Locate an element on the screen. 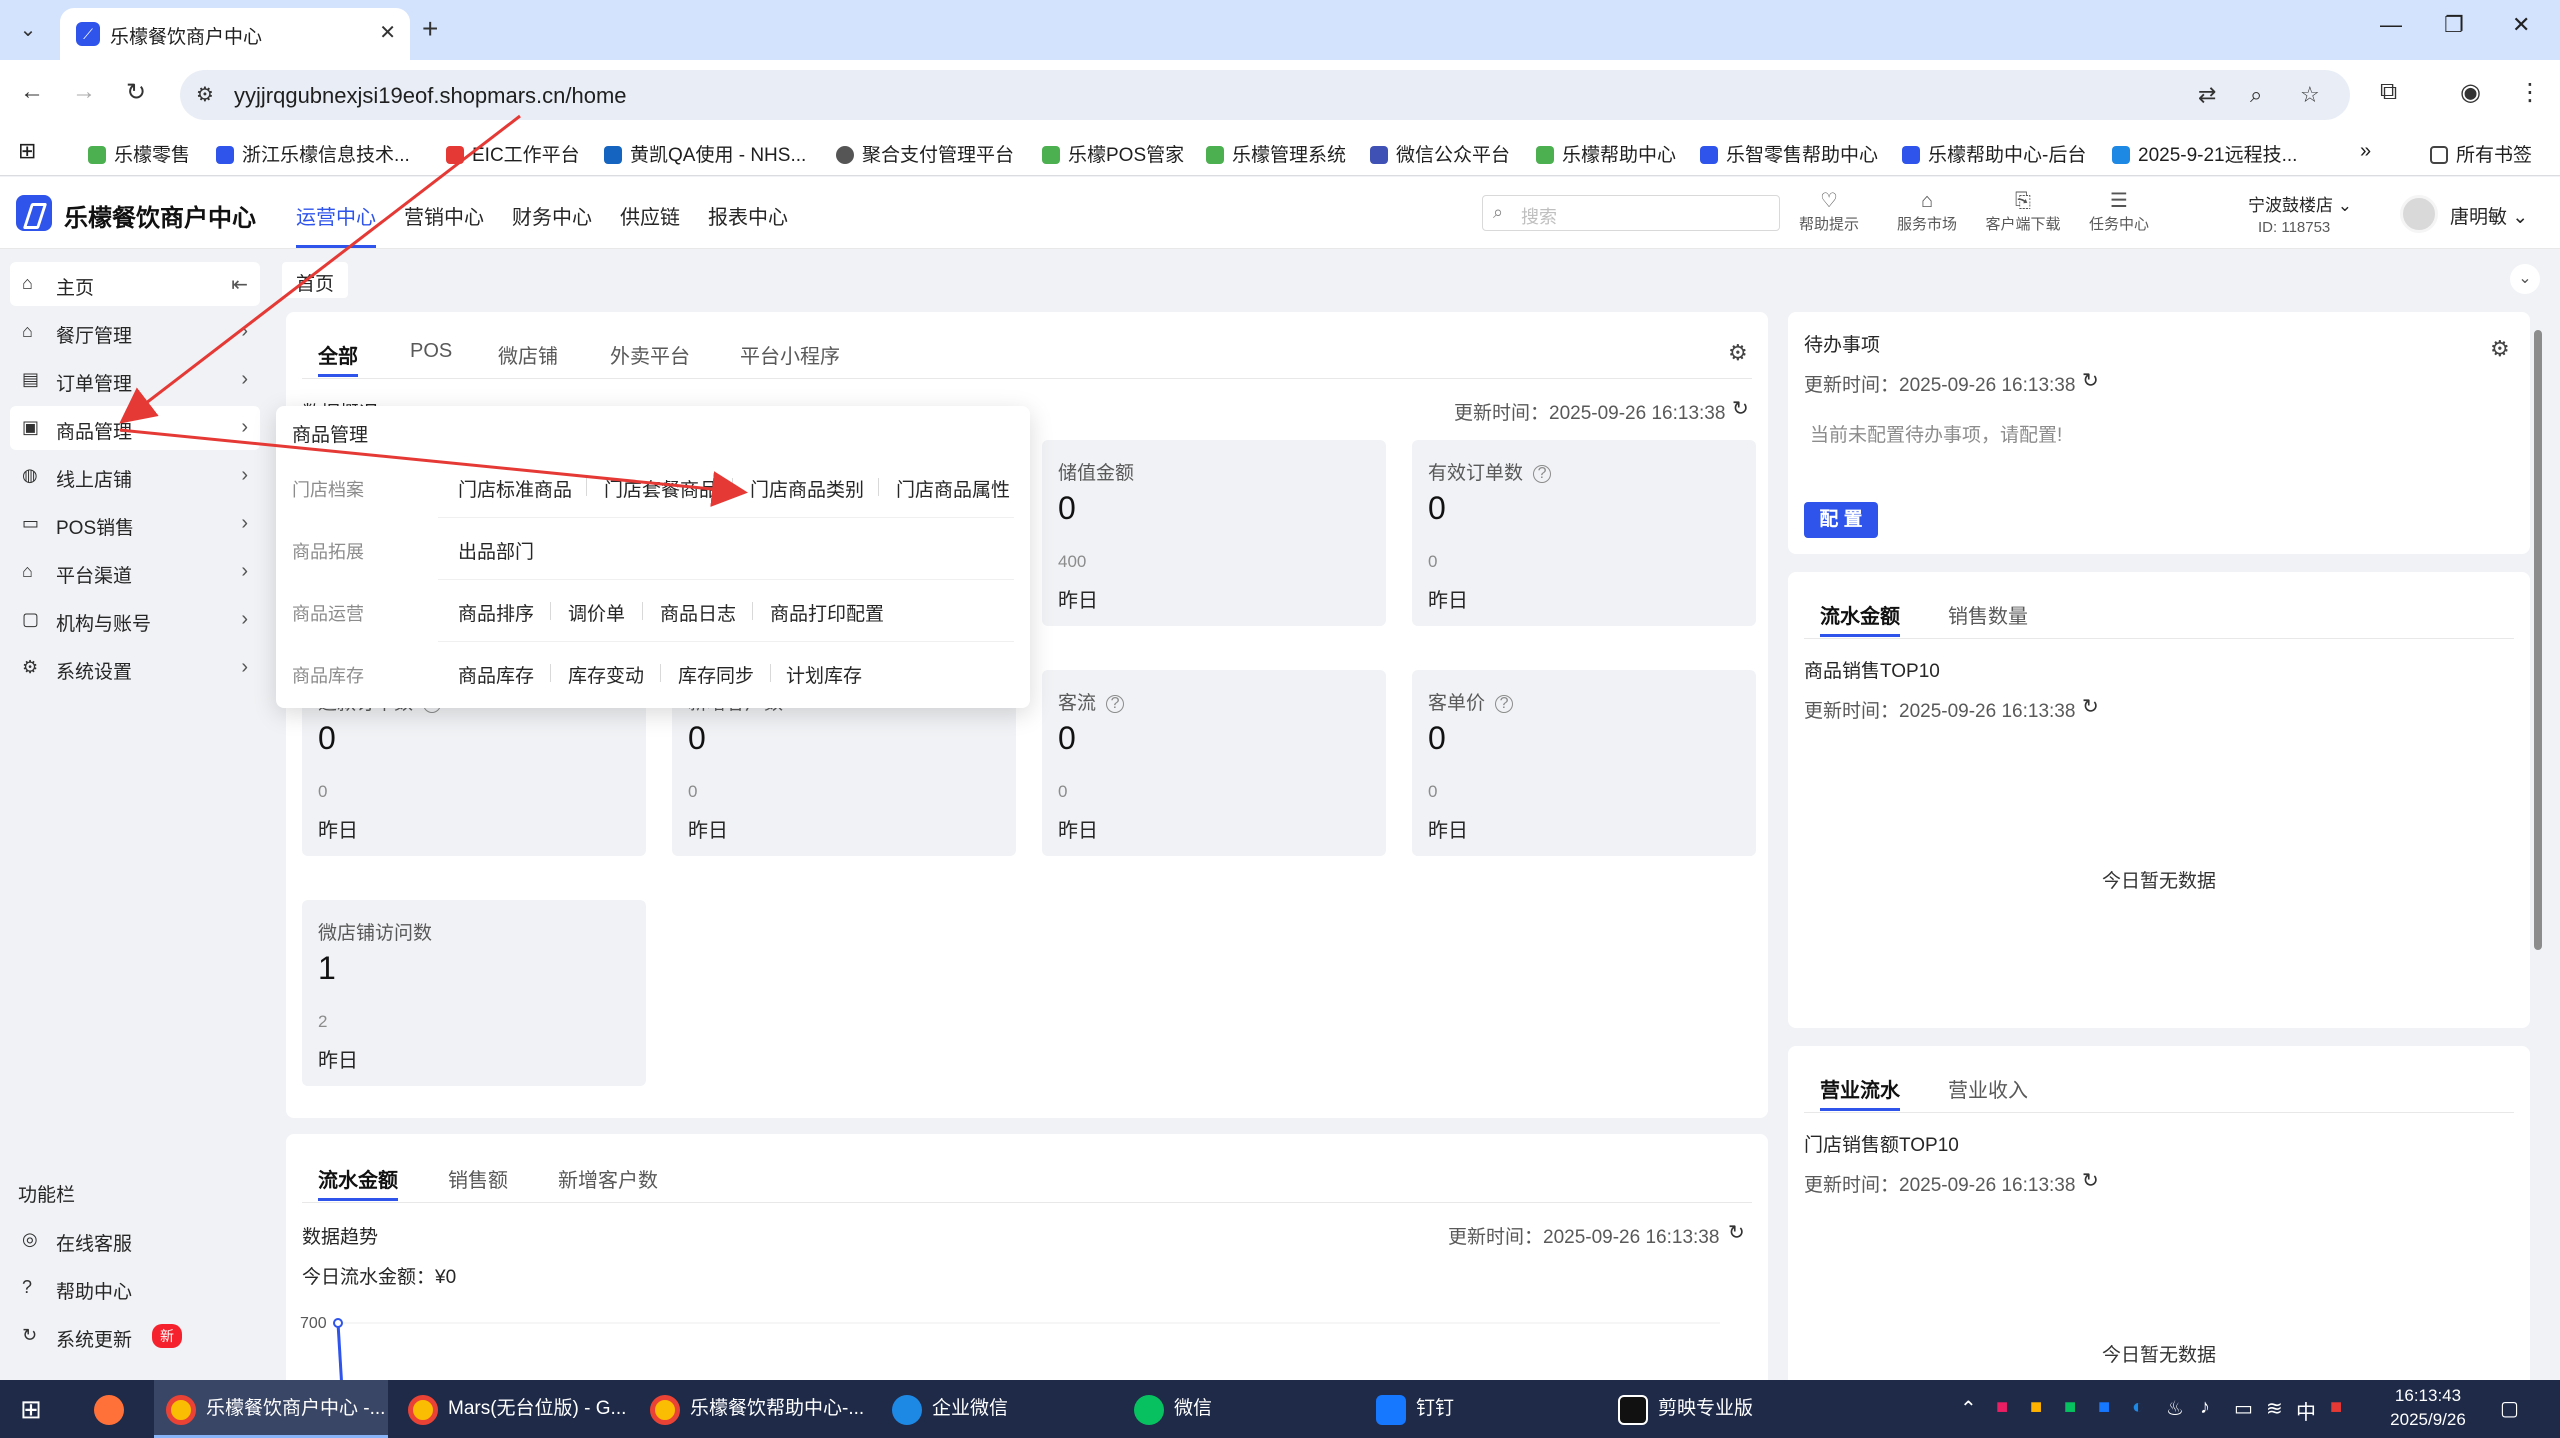 Image resolution: width=2560 pixels, height=1438 pixels. bookmark-item: 乐檬帮助中心 is located at coordinates (1606, 153).